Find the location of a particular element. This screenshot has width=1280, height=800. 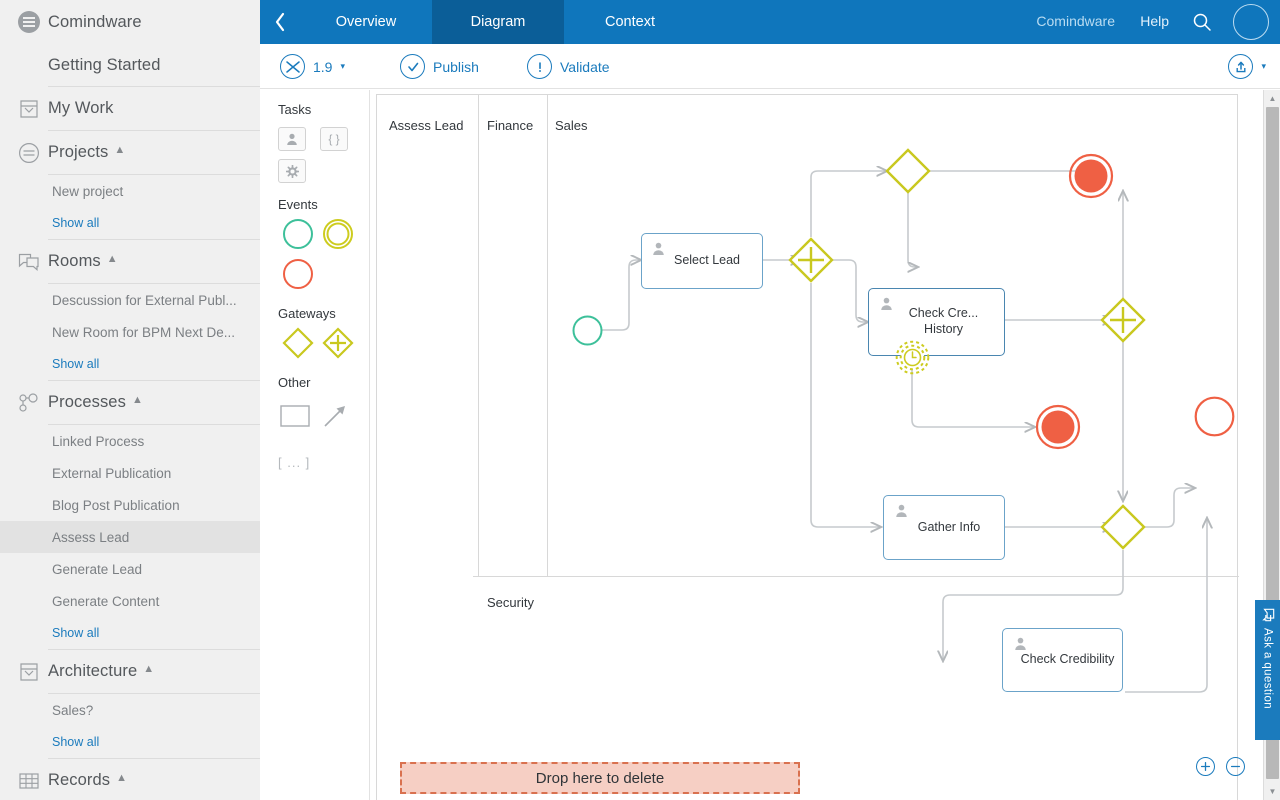

processes-icon is located at coordinates (29, 403).